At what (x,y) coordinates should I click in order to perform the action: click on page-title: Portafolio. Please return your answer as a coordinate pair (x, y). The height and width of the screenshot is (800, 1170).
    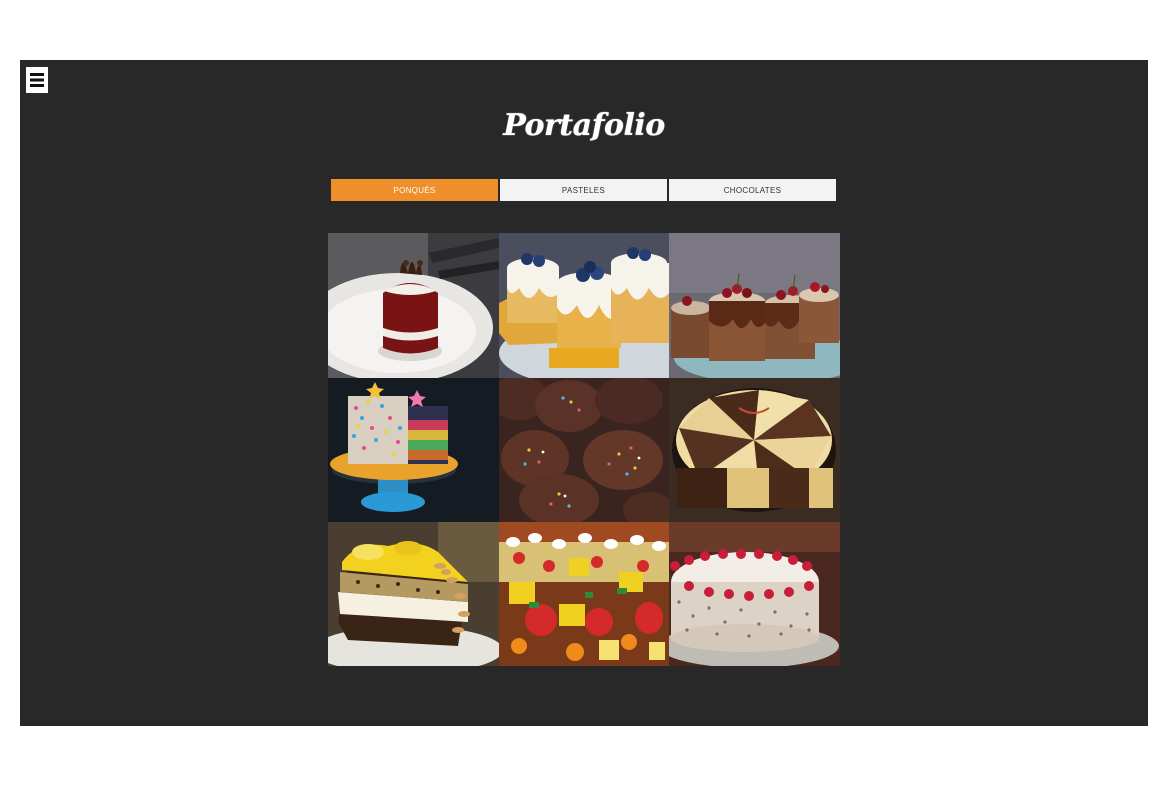
    Looking at the image, I should click on (584, 125).